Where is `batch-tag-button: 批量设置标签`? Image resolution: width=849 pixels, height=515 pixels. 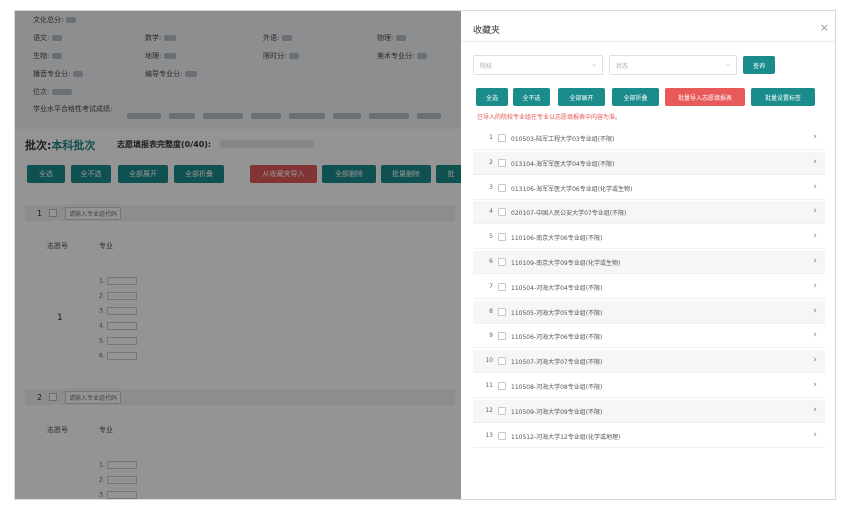 batch-tag-button: 批量设置标签 is located at coordinates (783, 97).